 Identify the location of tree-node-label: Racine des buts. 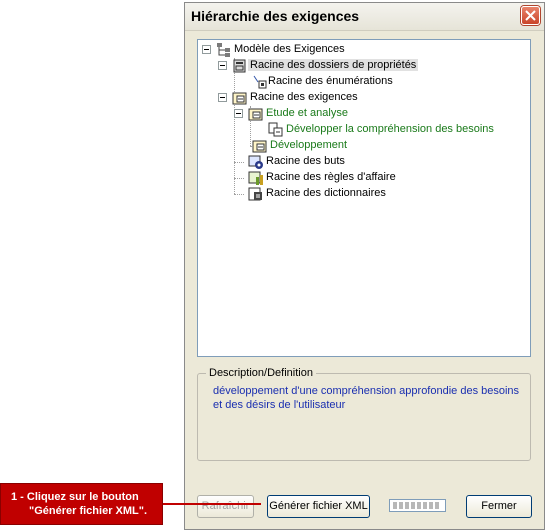
(305, 161).